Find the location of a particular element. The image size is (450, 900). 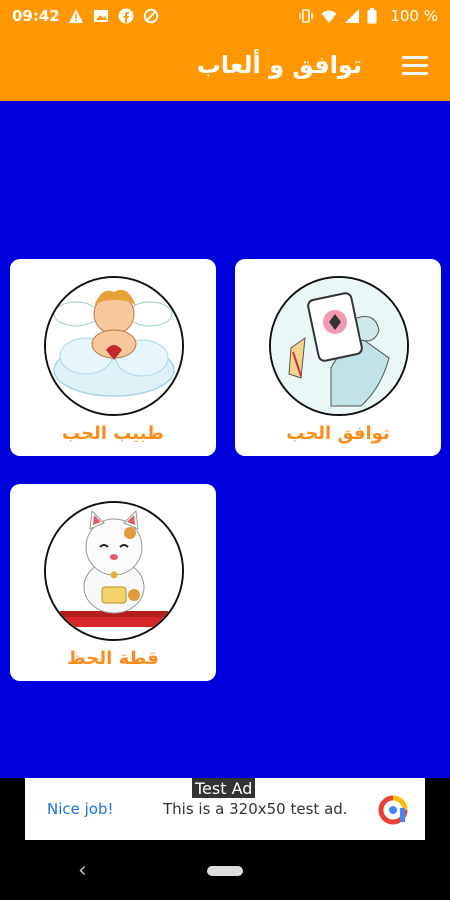

back-icon: ‹ is located at coordinates (82, 870).